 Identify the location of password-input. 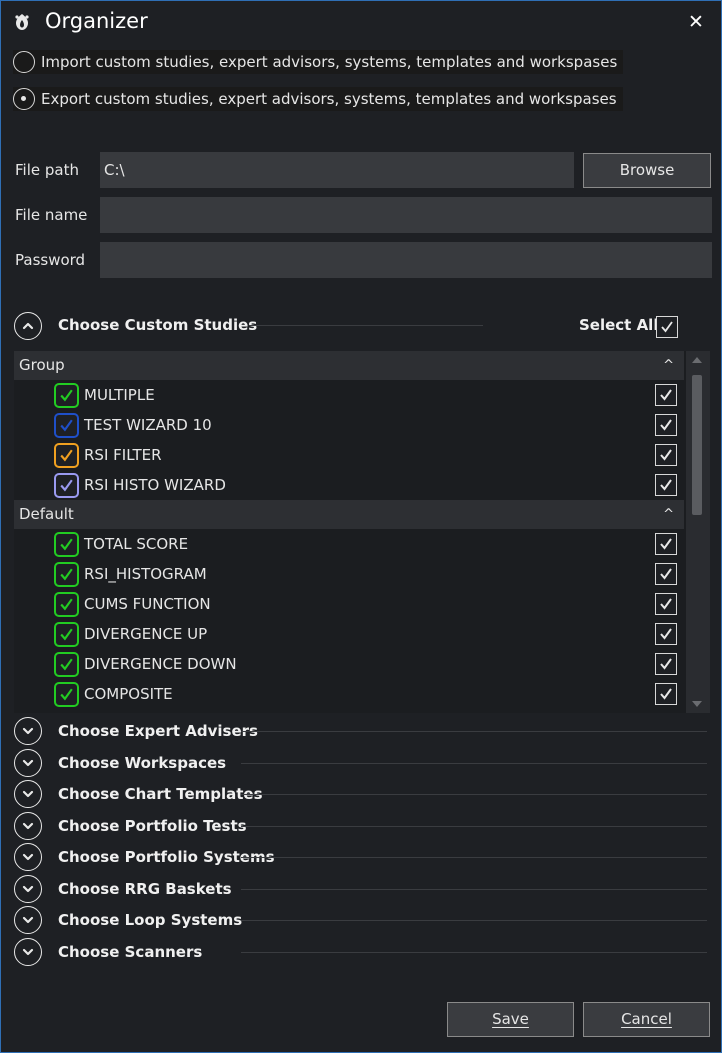
(406, 260).